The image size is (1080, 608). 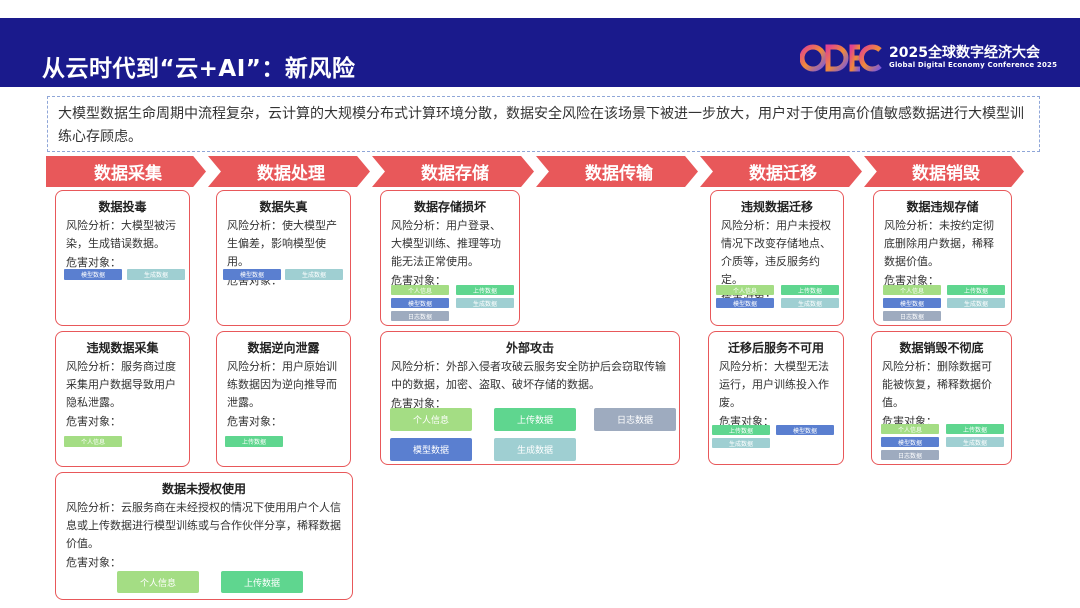 What do you see at coordinates (121, 234) in the screenshot?
I see `card-text: 风险分析：大模型被污染，生成错误数据。` at bounding box center [121, 234].